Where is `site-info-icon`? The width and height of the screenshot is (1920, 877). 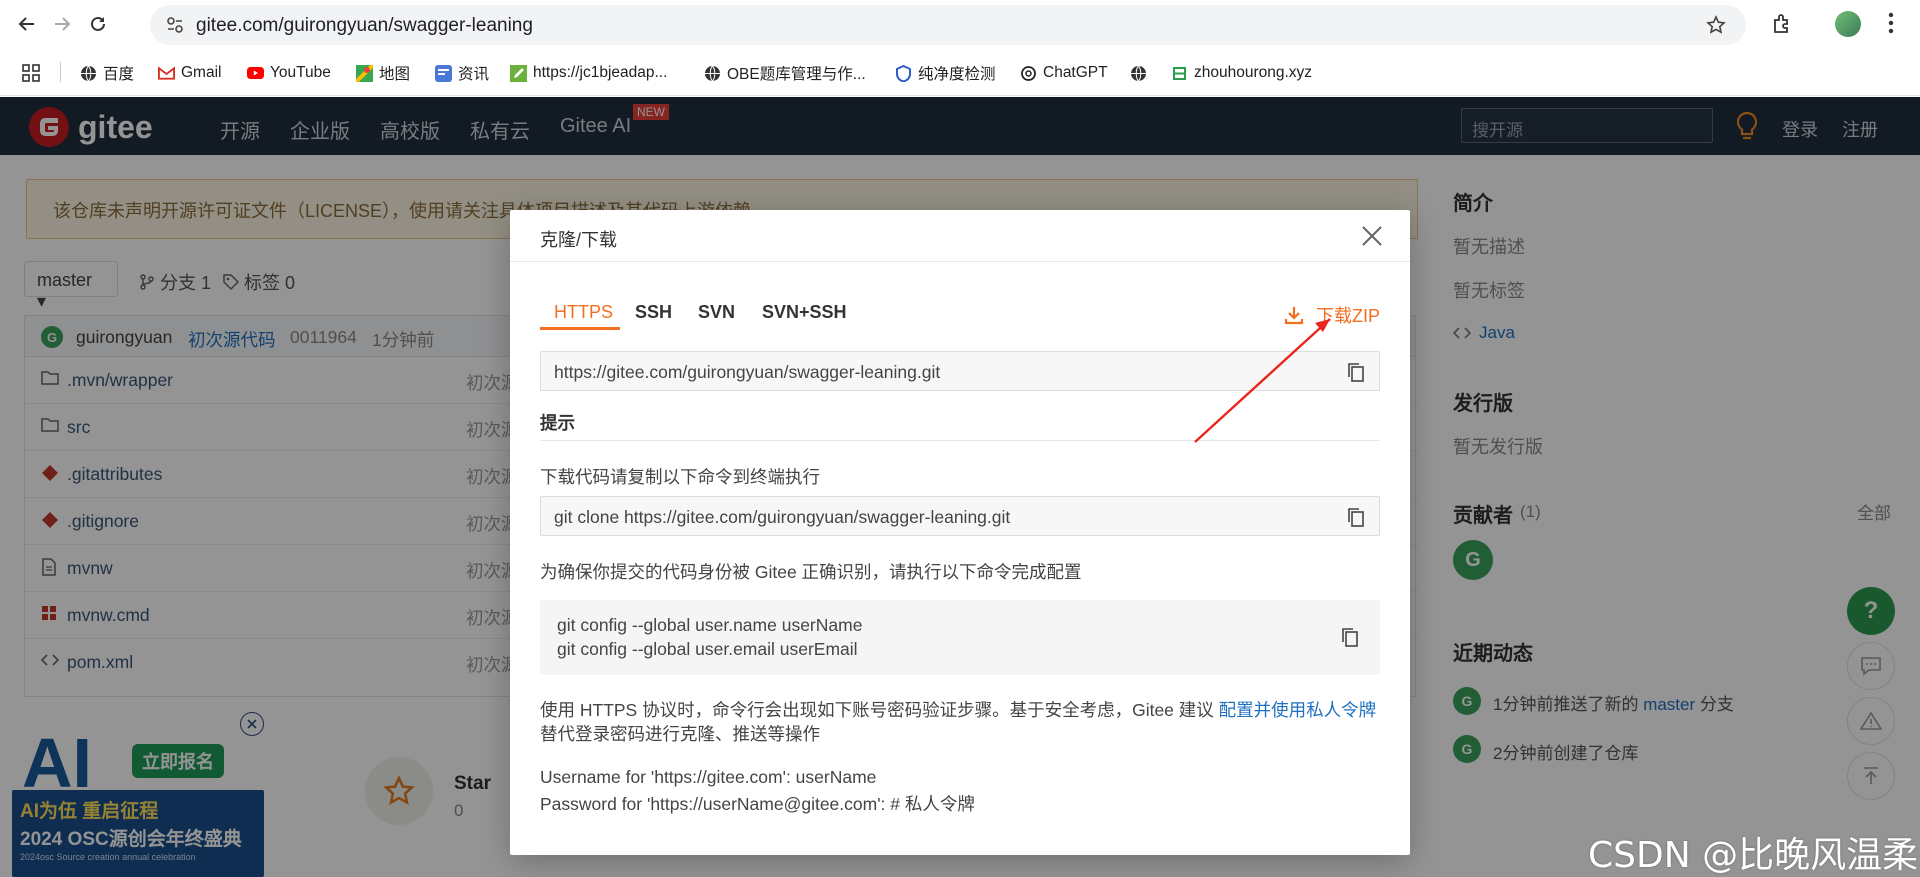
site-info-icon is located at coordinates (175, 25).